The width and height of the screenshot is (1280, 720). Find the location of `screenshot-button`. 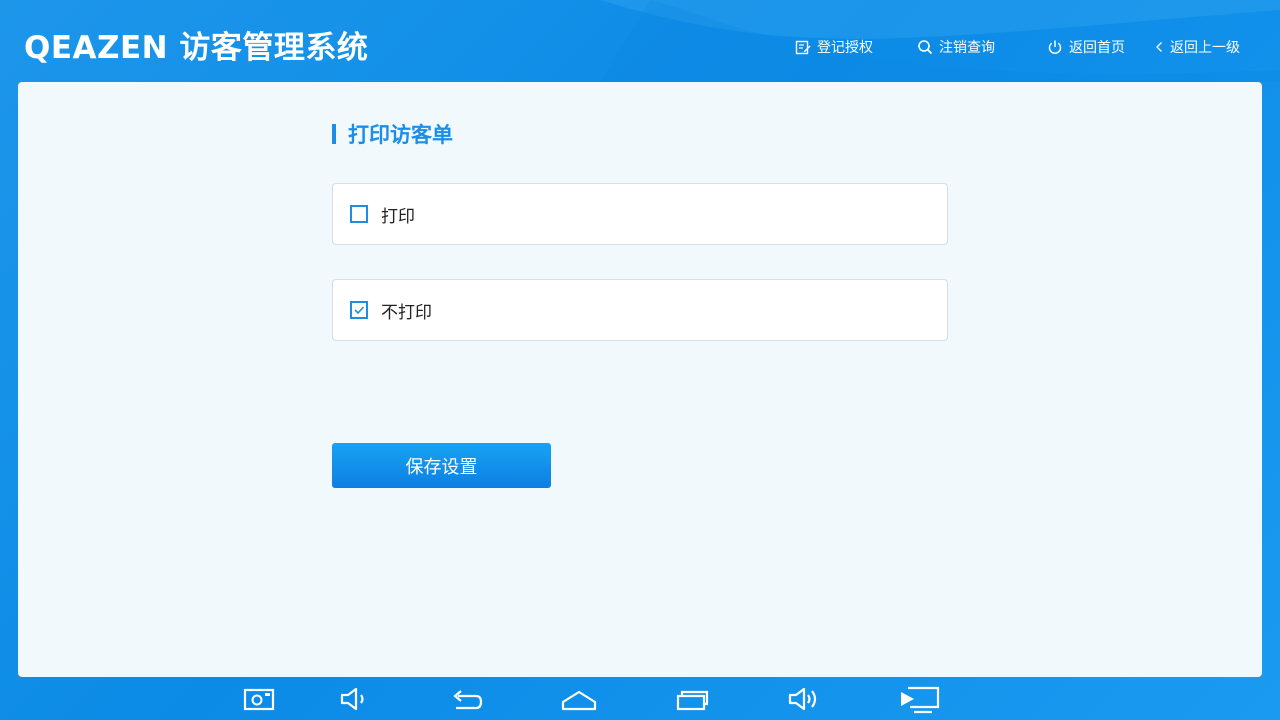

screenshot-button is located at coordinates (259, 699).